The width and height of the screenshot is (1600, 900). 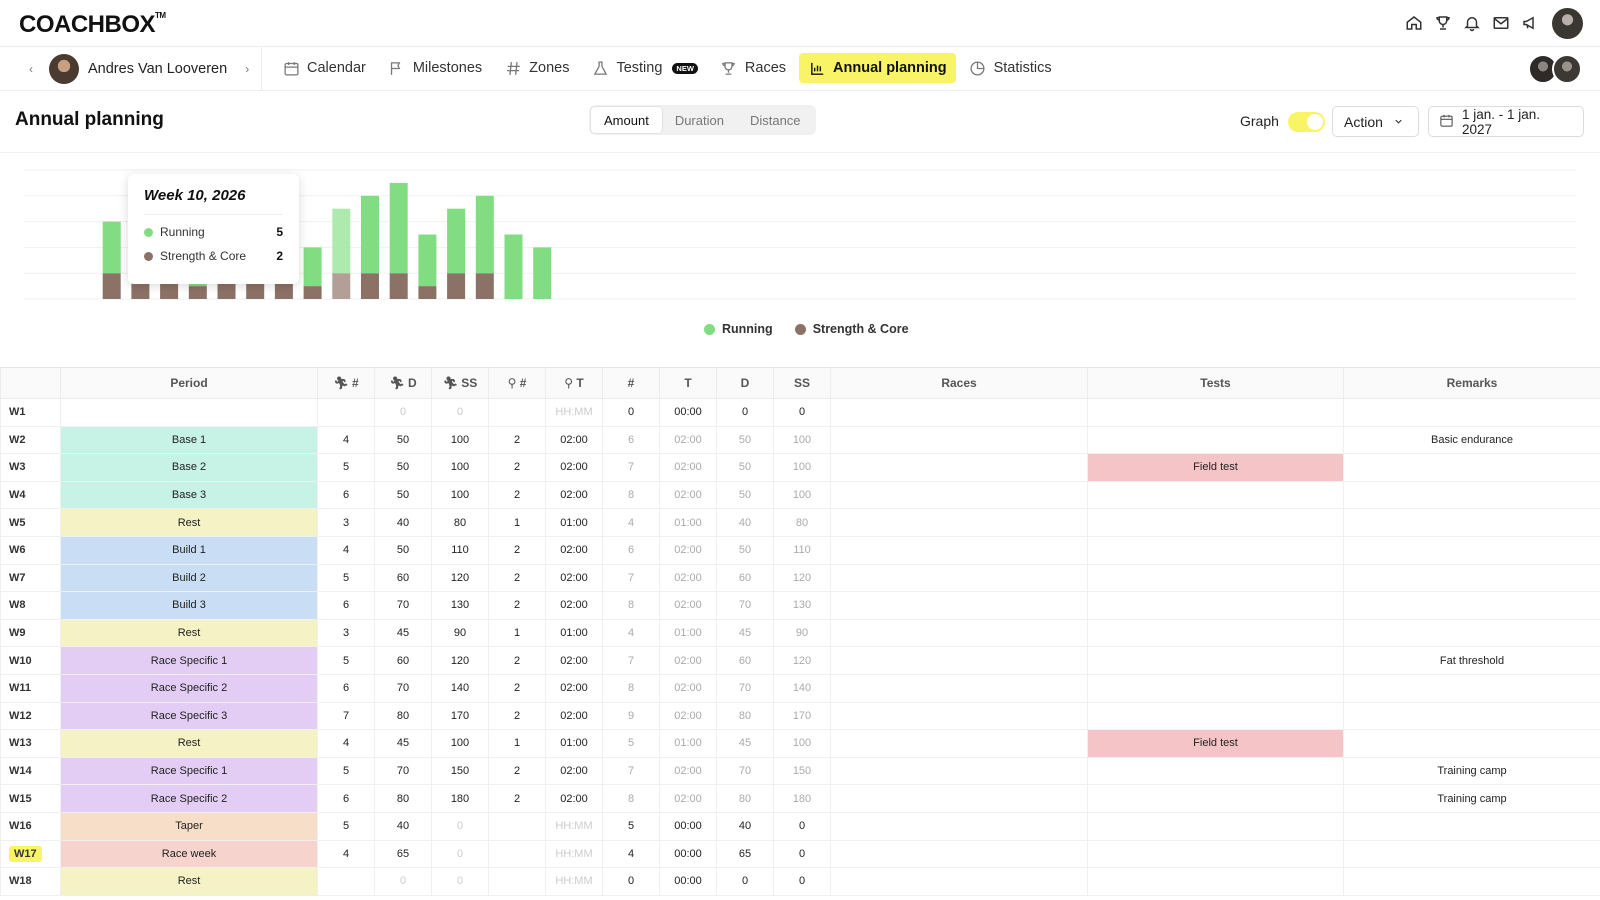 What do you see at coordinates (802, 771) in the screenshot?
I see `total-ss-cell: 150` at bounding box center [802, 771].